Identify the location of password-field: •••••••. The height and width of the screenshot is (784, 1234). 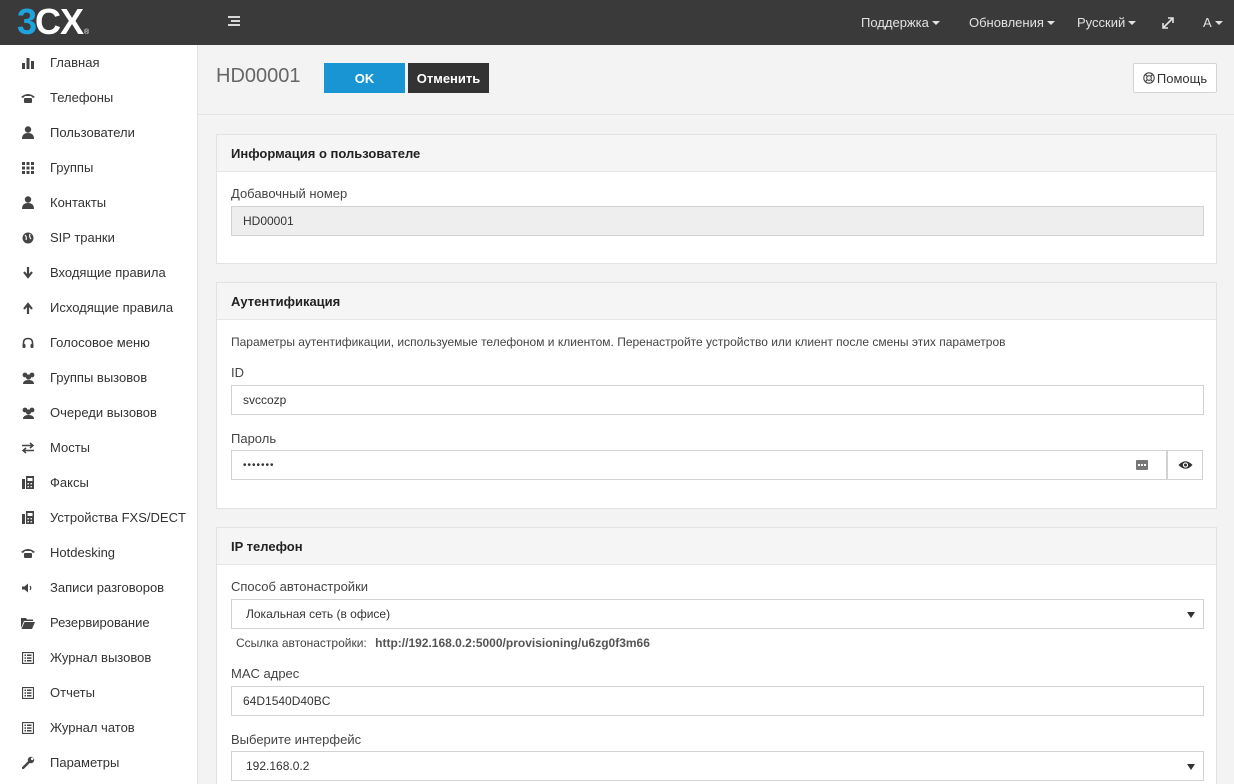
(699, 465).